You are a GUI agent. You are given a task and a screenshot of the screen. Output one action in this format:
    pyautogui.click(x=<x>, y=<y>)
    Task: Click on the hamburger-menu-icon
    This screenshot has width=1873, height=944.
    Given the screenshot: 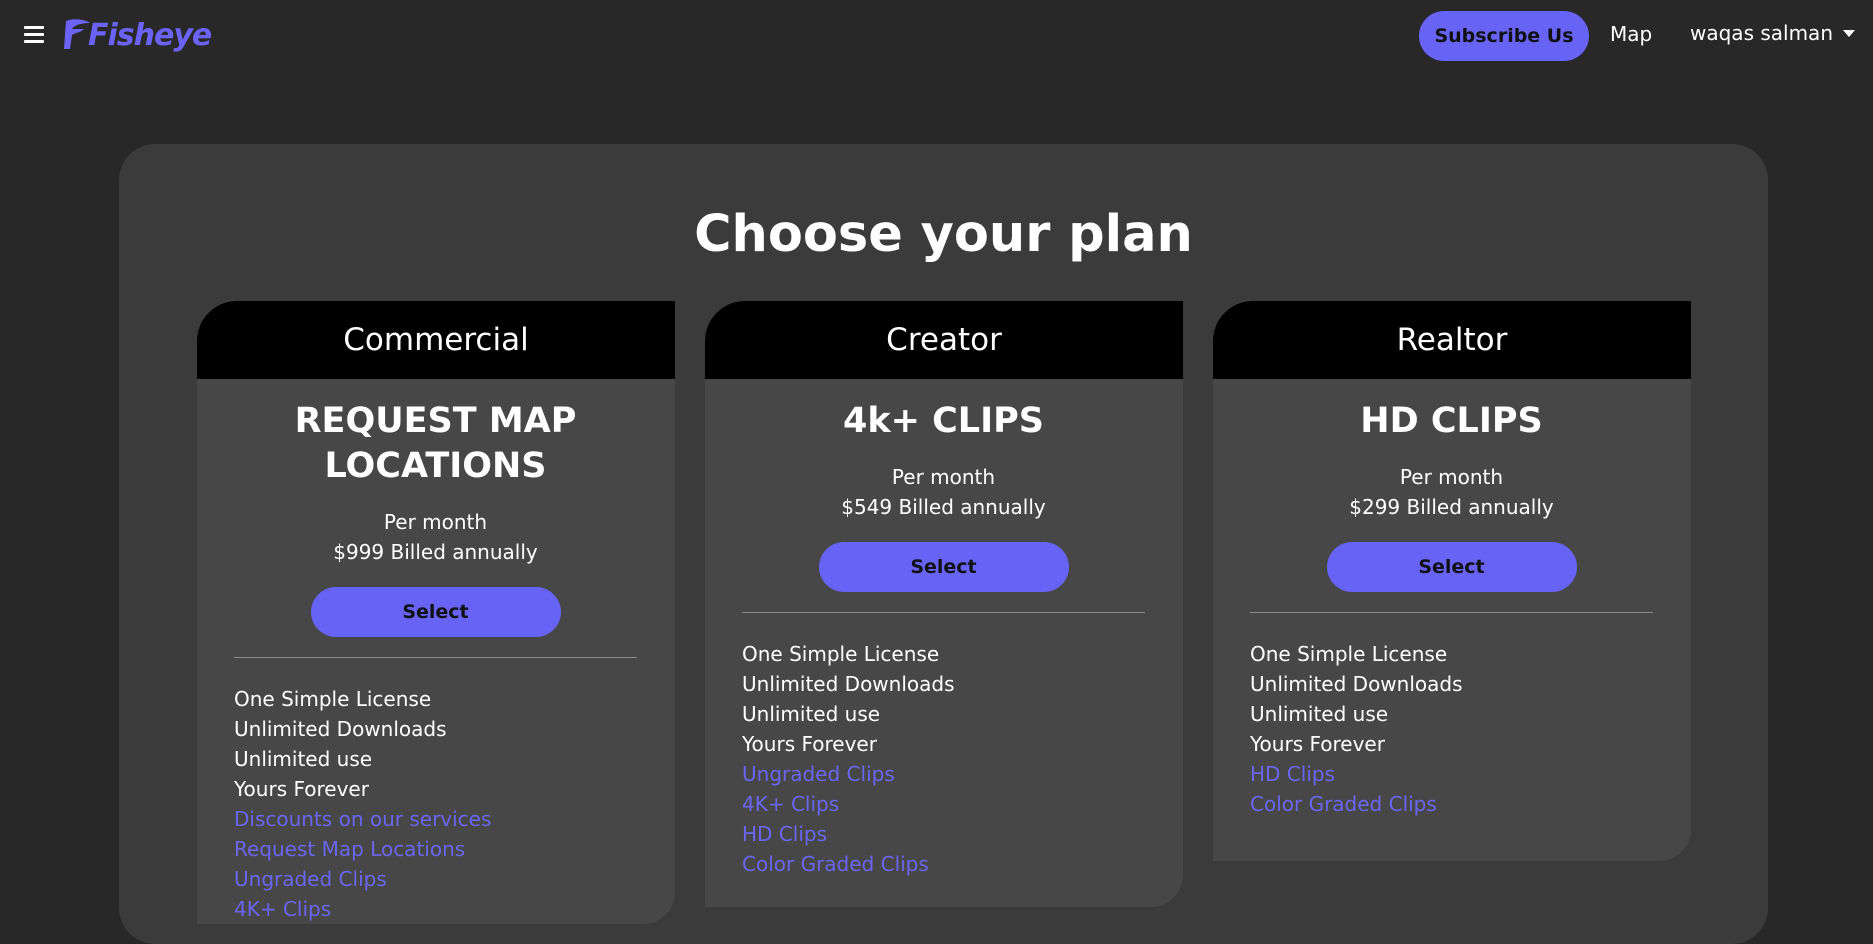 What is the action you would take?
    pyautogui.click(x=34, y=35)
    